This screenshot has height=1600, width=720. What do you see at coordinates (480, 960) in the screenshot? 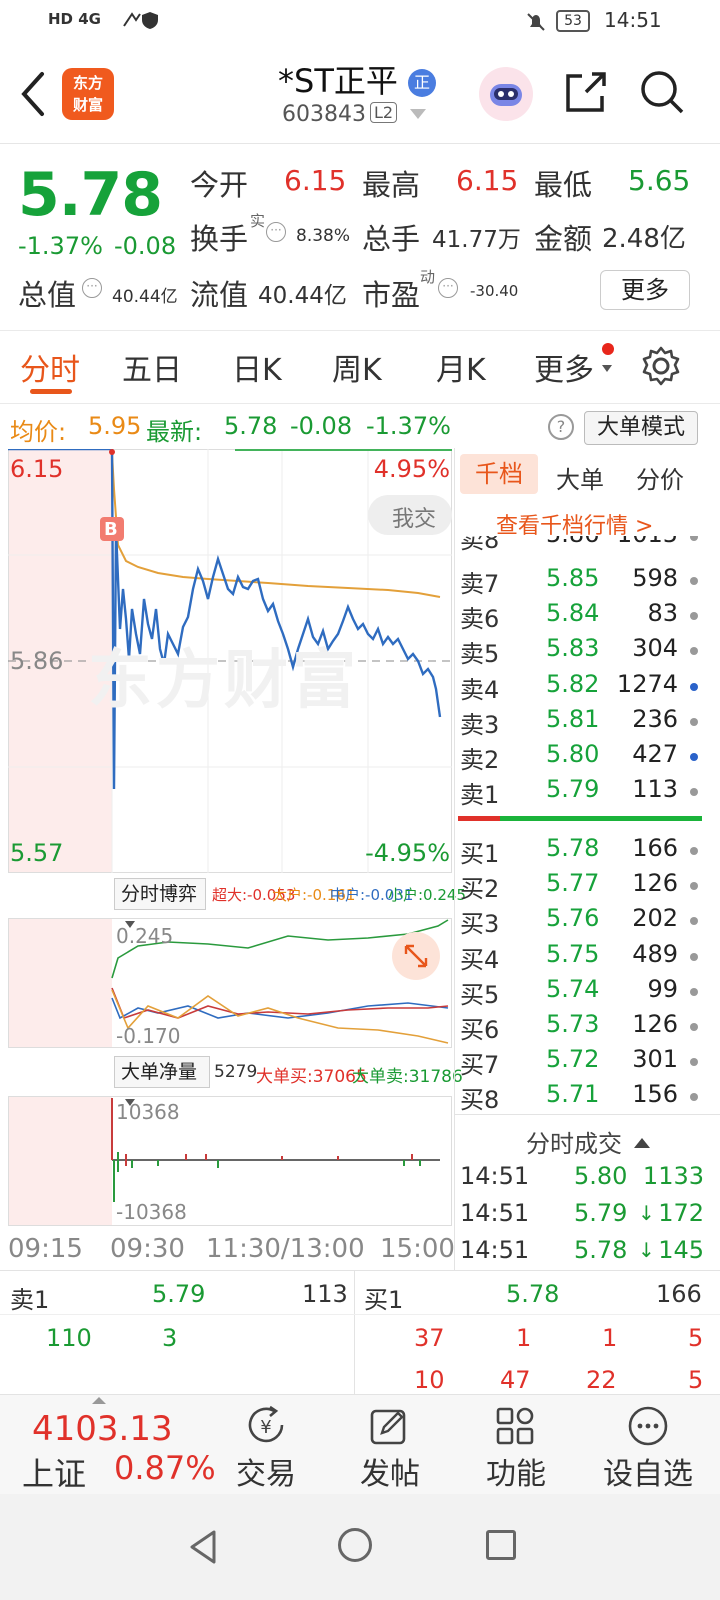
I see `bid-label: 买4` at bounding box center [480, 960].